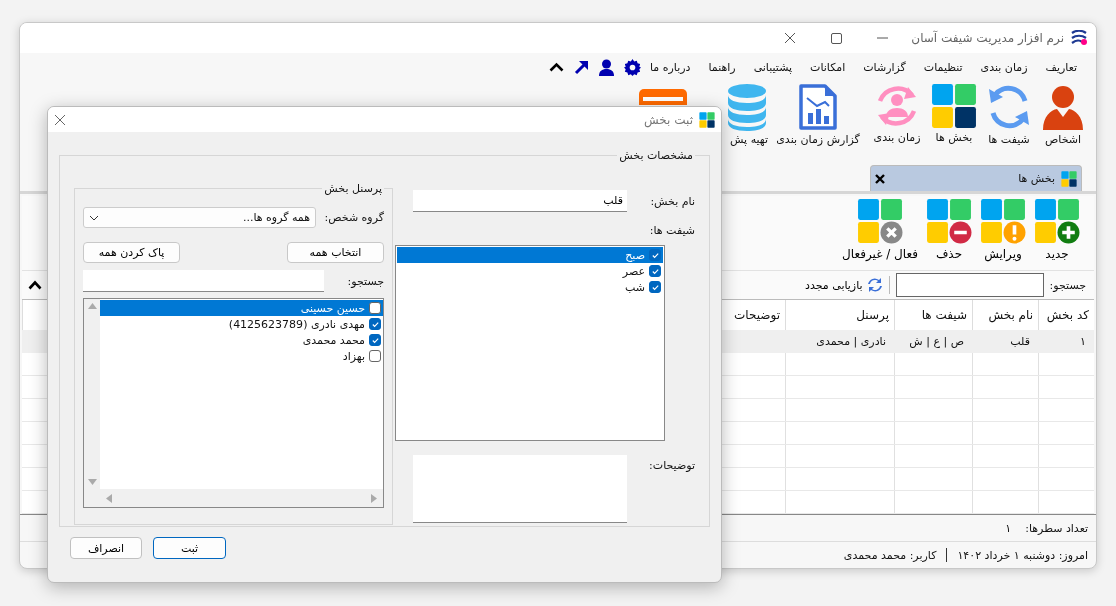 Image resolution: width=1116 pixels, height=606 pixels. Describe the element at coordinates (670, 67) in the screenshot. I see `menu-item: درباره ما` at that location.